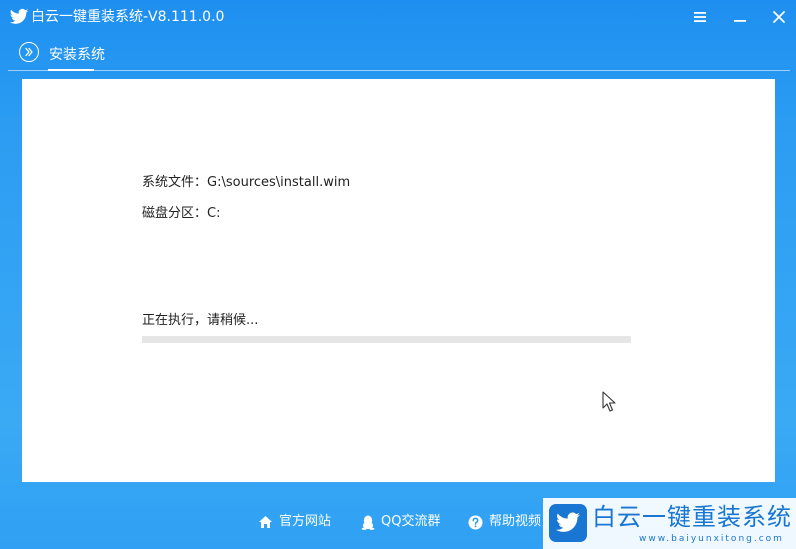  Describe the element at coordinates (740, 21) in the screenshot. I see `minimize-icon` at that location.